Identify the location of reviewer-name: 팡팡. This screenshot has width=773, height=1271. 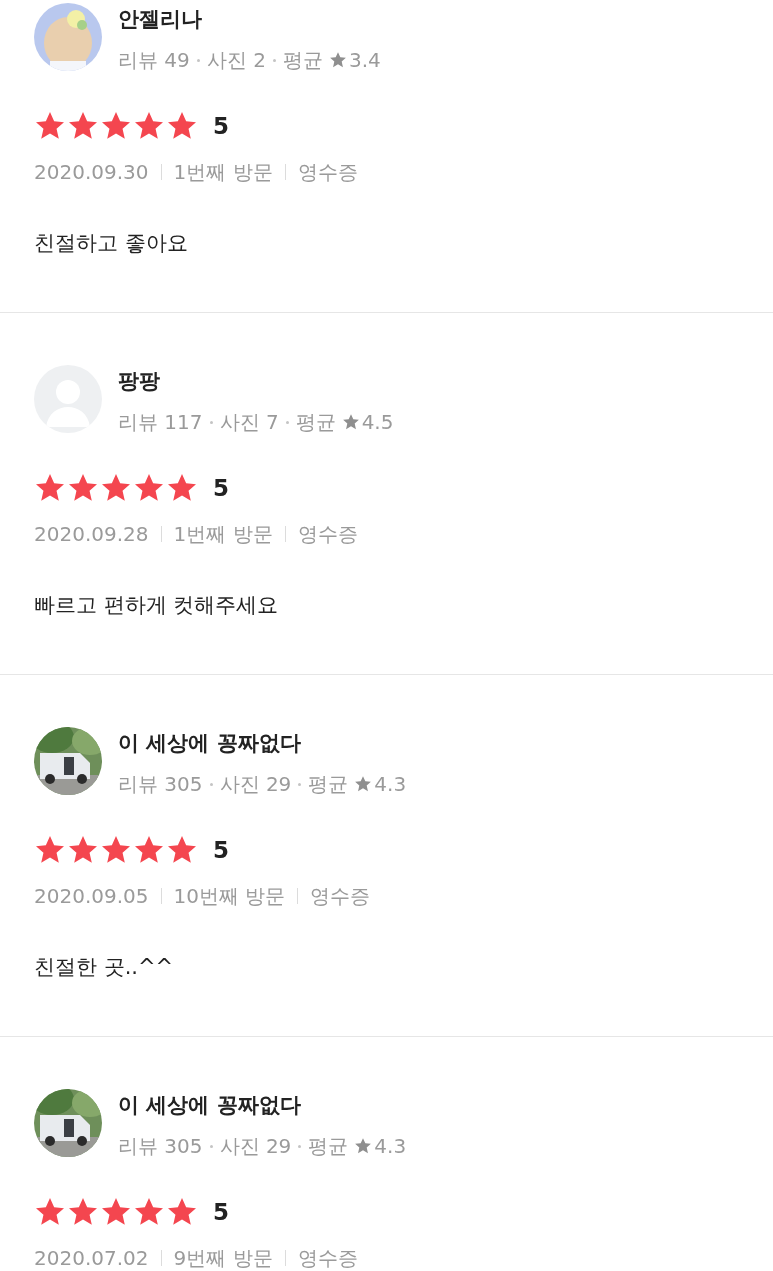
(256, 381).